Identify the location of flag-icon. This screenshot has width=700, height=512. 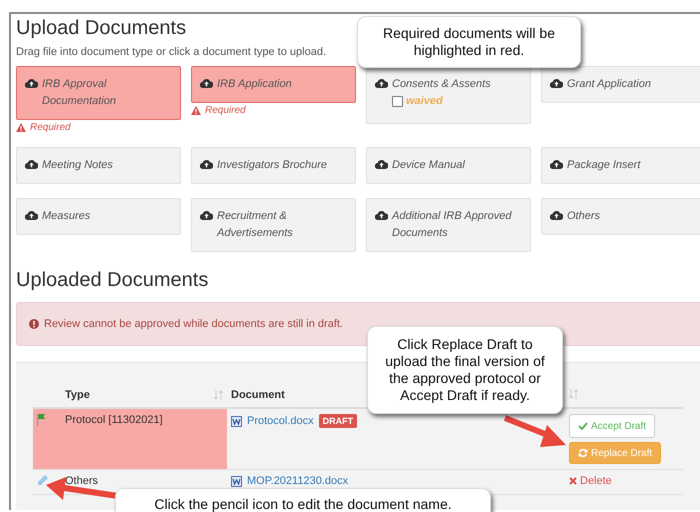
(41, 420).